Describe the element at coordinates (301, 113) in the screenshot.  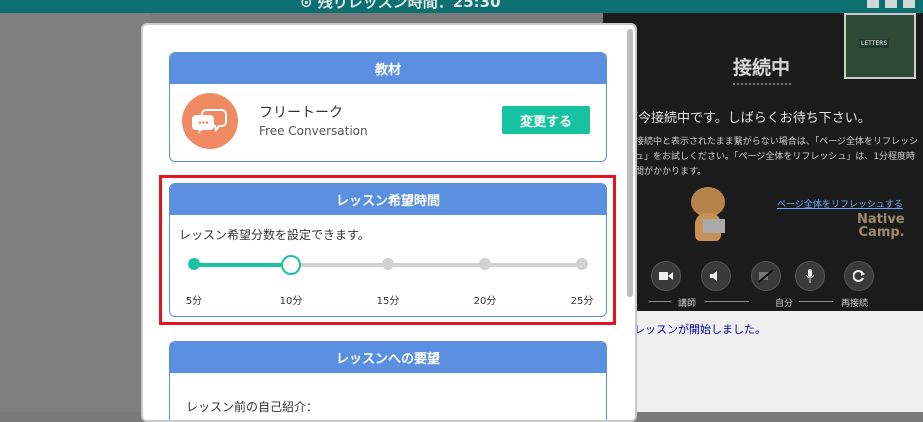
I see `material-title: フリートーク` at that location.